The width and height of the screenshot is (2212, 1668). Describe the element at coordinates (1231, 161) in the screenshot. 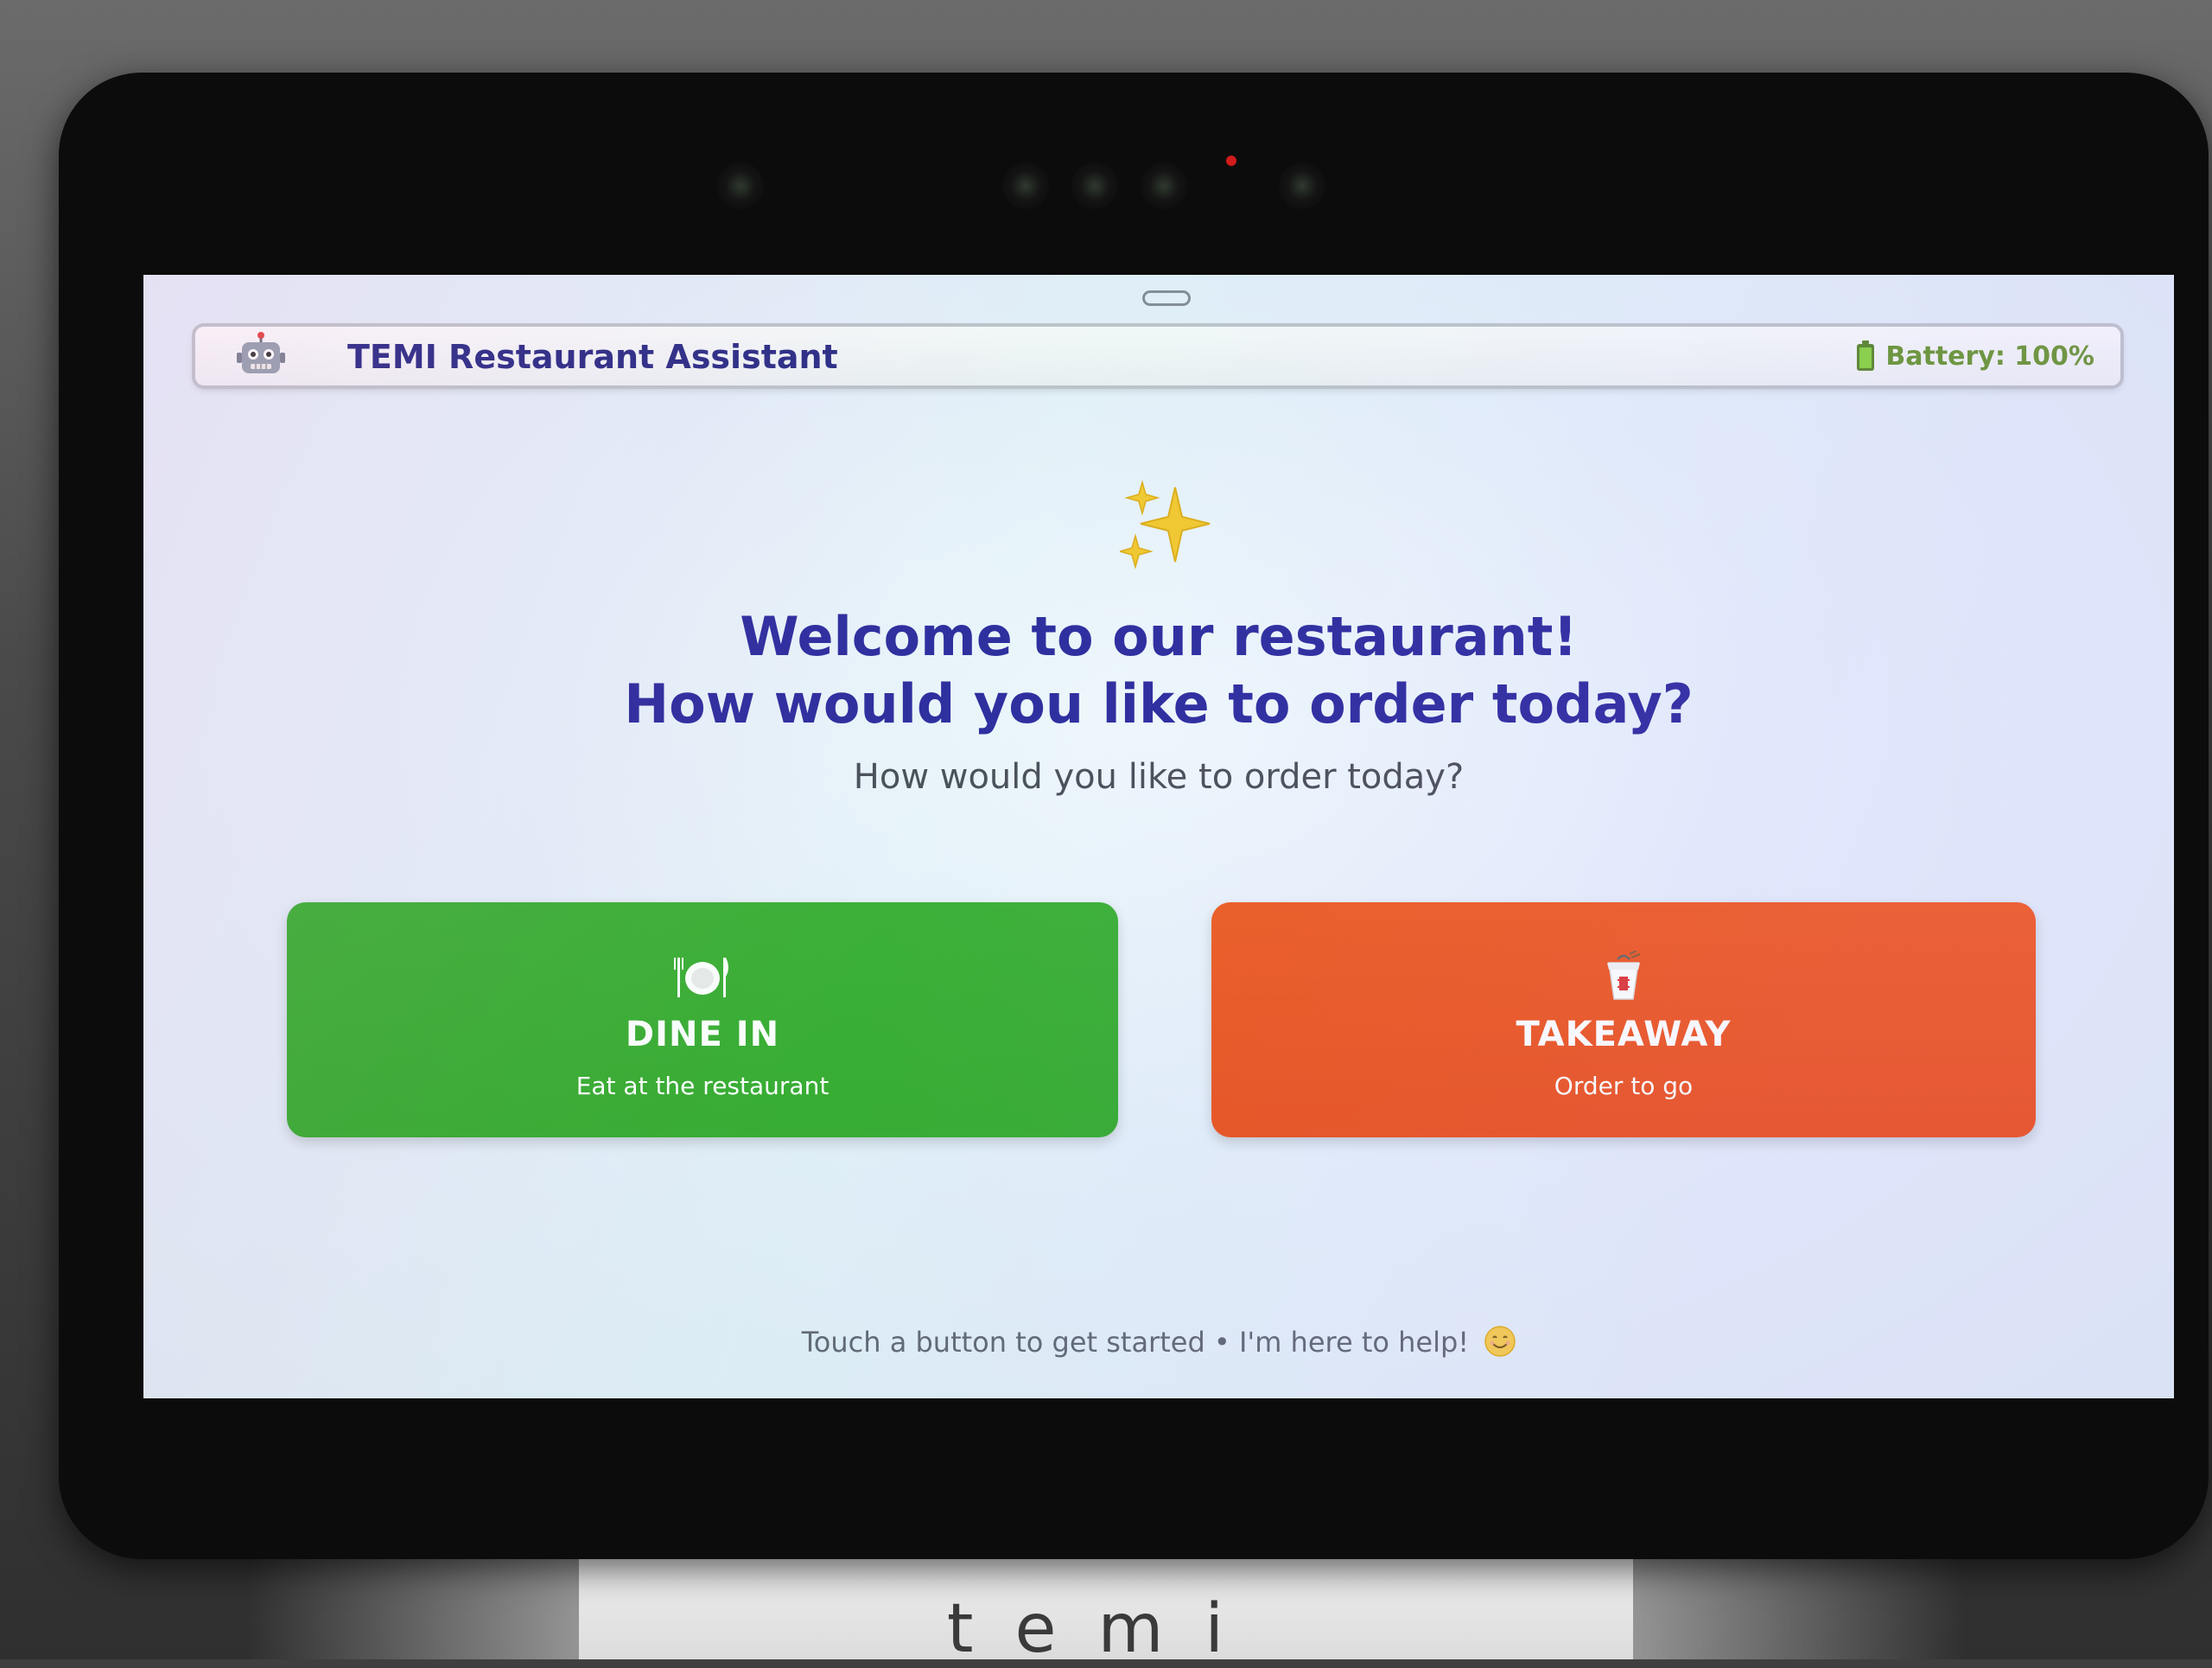

I see `status-led` at that location.